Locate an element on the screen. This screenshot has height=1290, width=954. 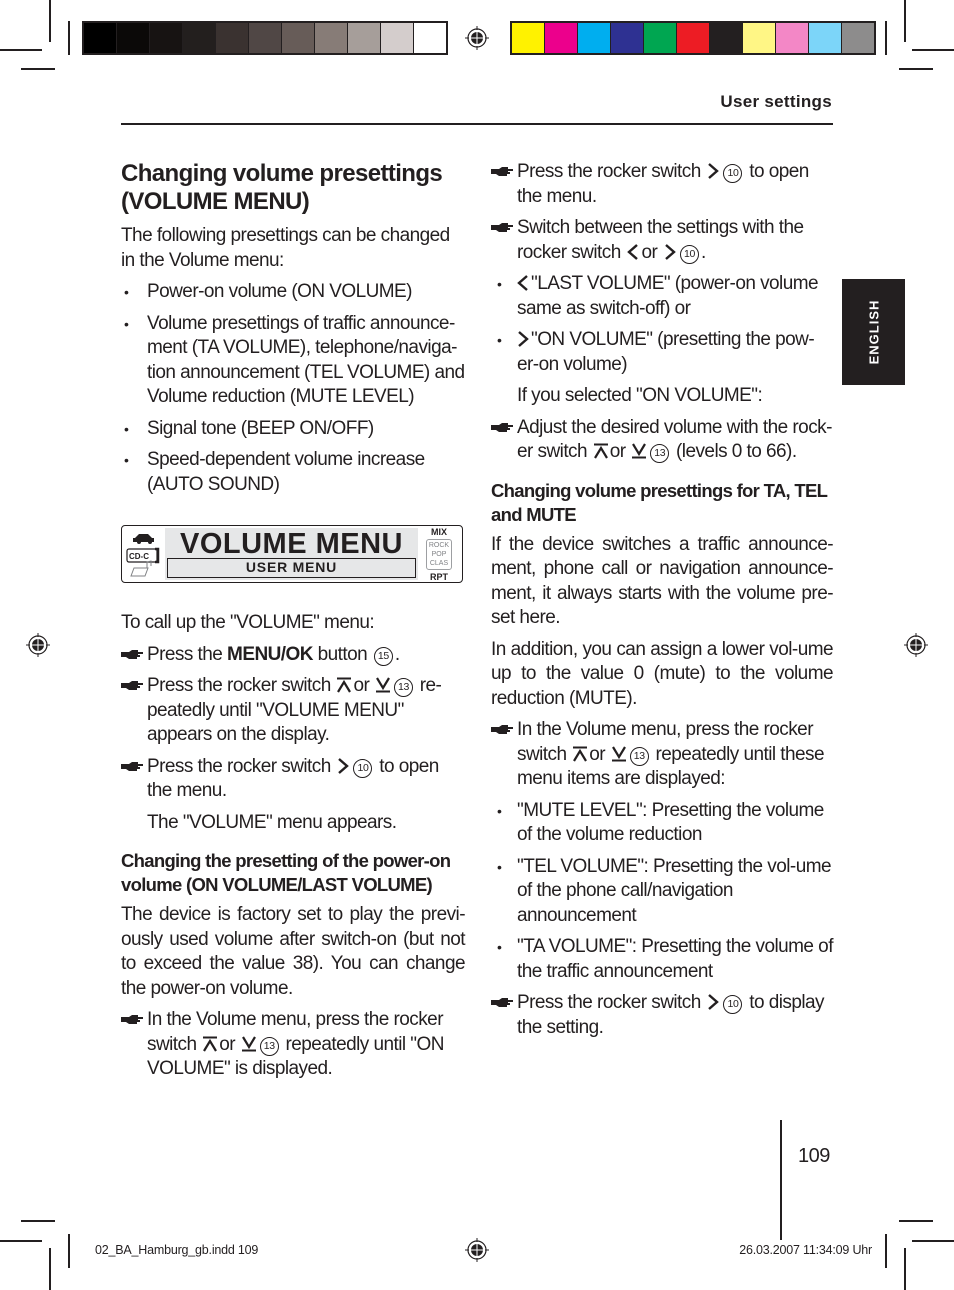
svg-text: CD-C is located at coordinates (139, 556).